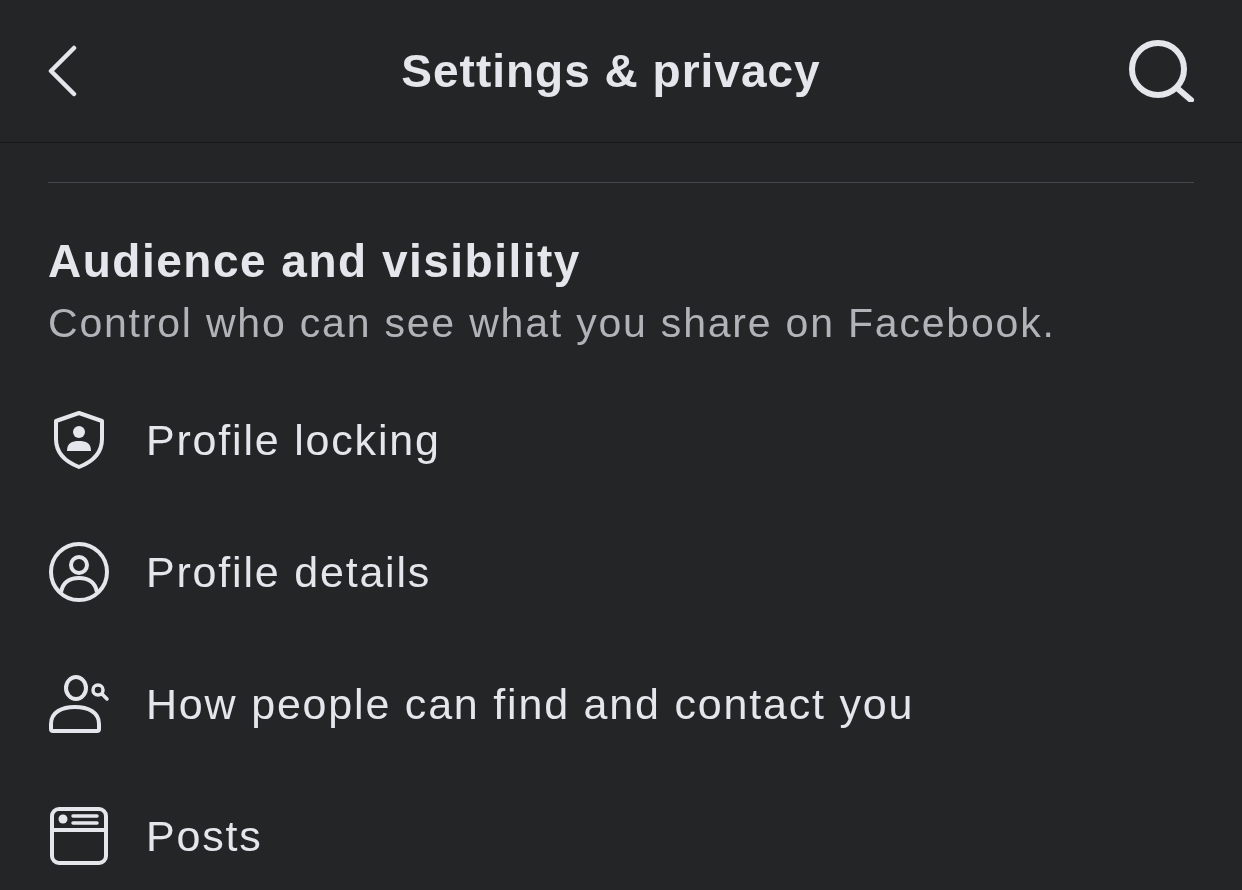  What do you see at coordinates (621, 440) in the screenshot?
I see `settings-row: Profile locking` at bounding box center [621, 440].